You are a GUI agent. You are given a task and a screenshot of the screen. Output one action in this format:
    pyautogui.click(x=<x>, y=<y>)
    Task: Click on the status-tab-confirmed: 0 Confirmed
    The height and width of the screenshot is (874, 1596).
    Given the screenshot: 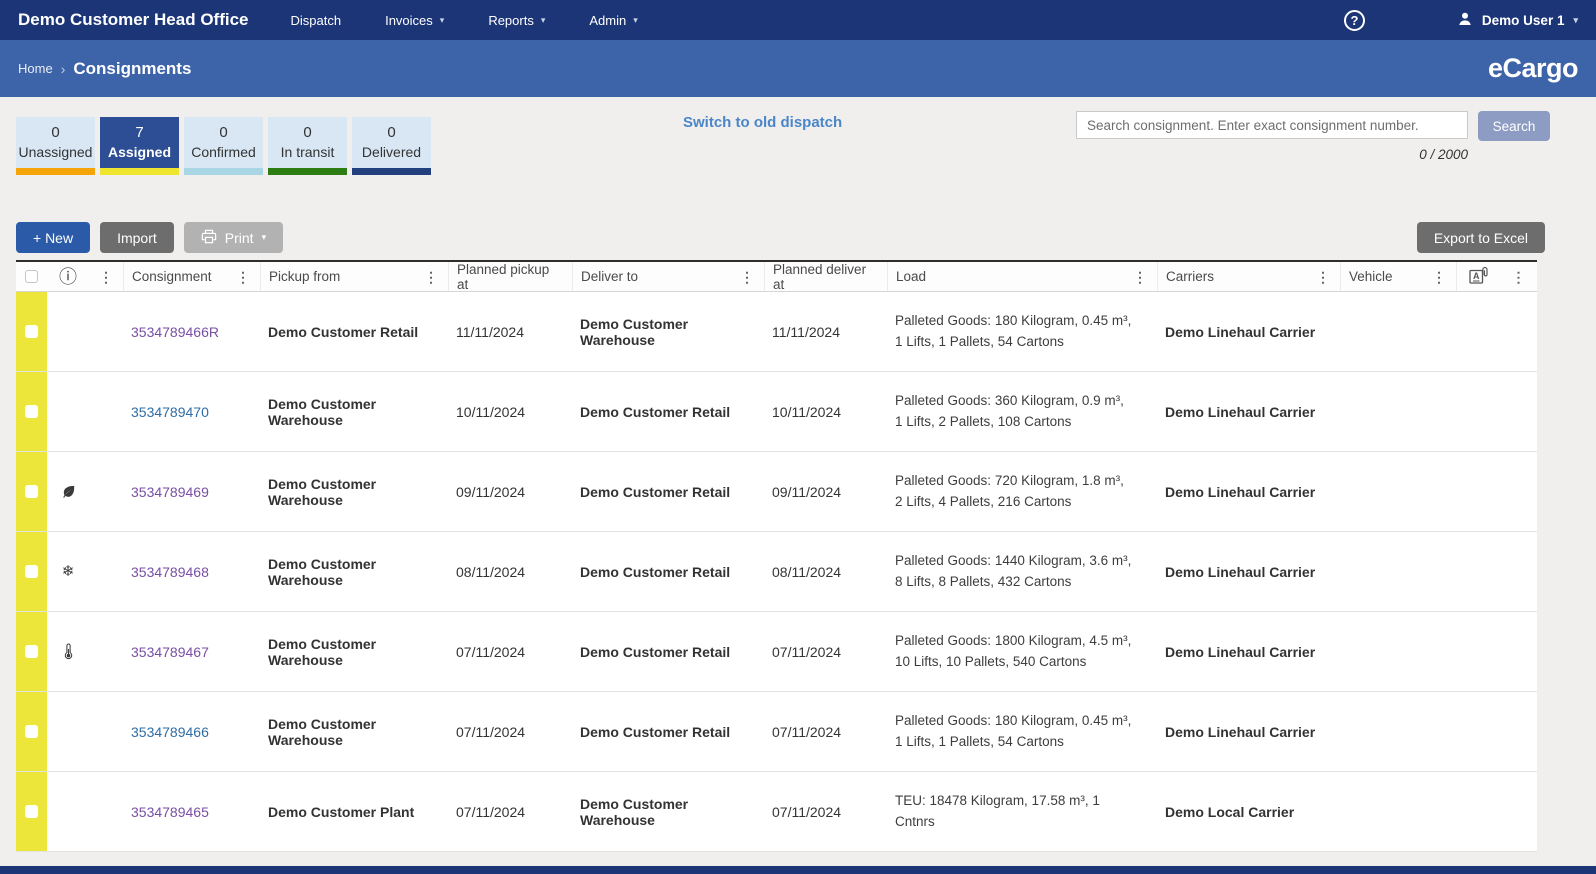 What is the action you would take?
    pyautogui.click(x=223, y=146)
    